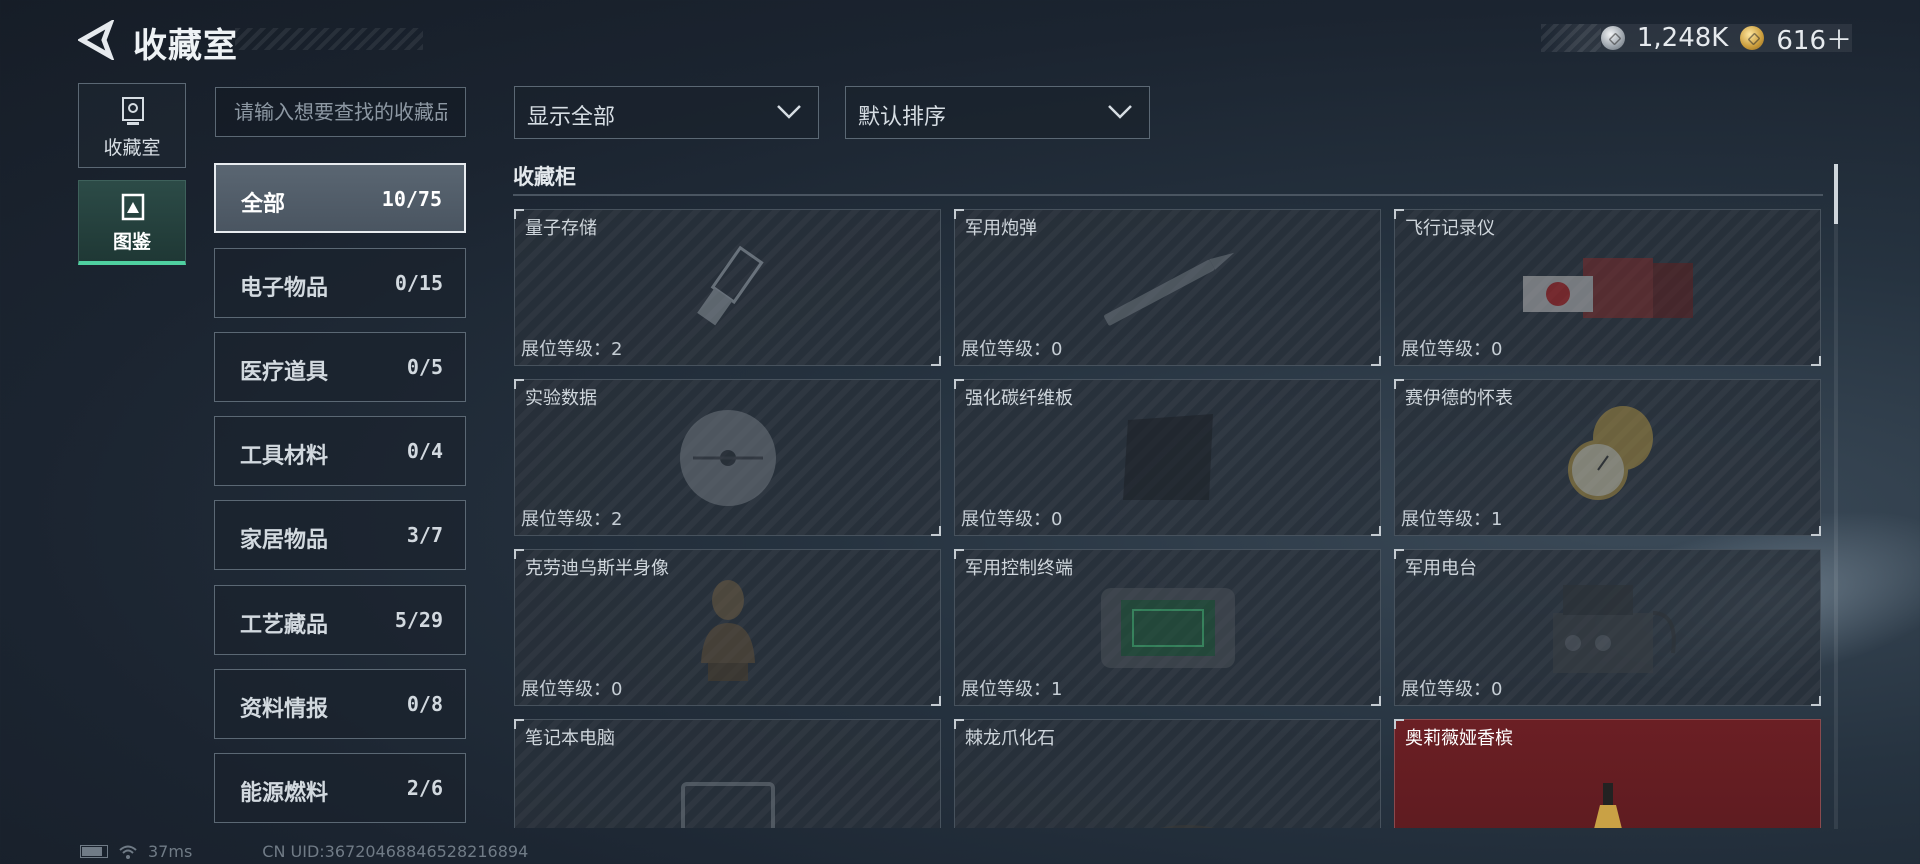 The height and width of the screenshot is (864, 1920). Describe the element at coordinates (284, 372) in the screenshot. I see `category-label: 医疗道具` at that location.